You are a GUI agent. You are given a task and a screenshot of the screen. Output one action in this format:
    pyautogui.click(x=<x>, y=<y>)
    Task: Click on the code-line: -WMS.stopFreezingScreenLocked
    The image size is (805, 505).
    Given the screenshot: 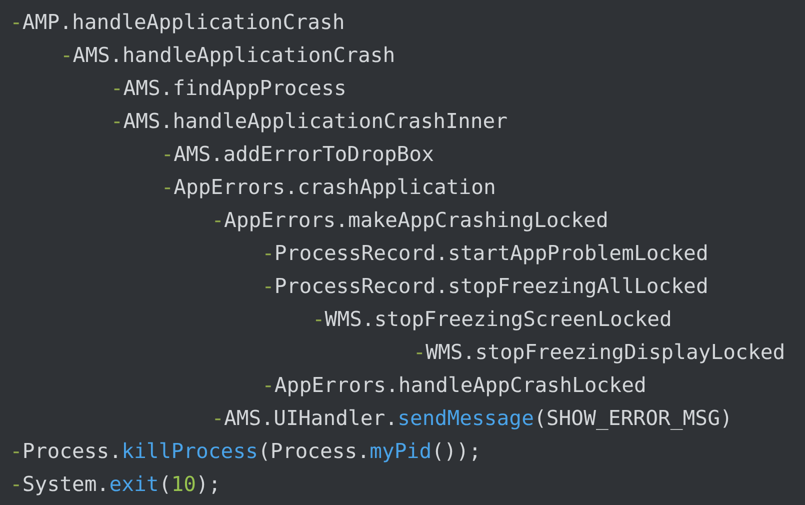 What is the action you would take?
    pyautogui.click(x=491, y=319)
    